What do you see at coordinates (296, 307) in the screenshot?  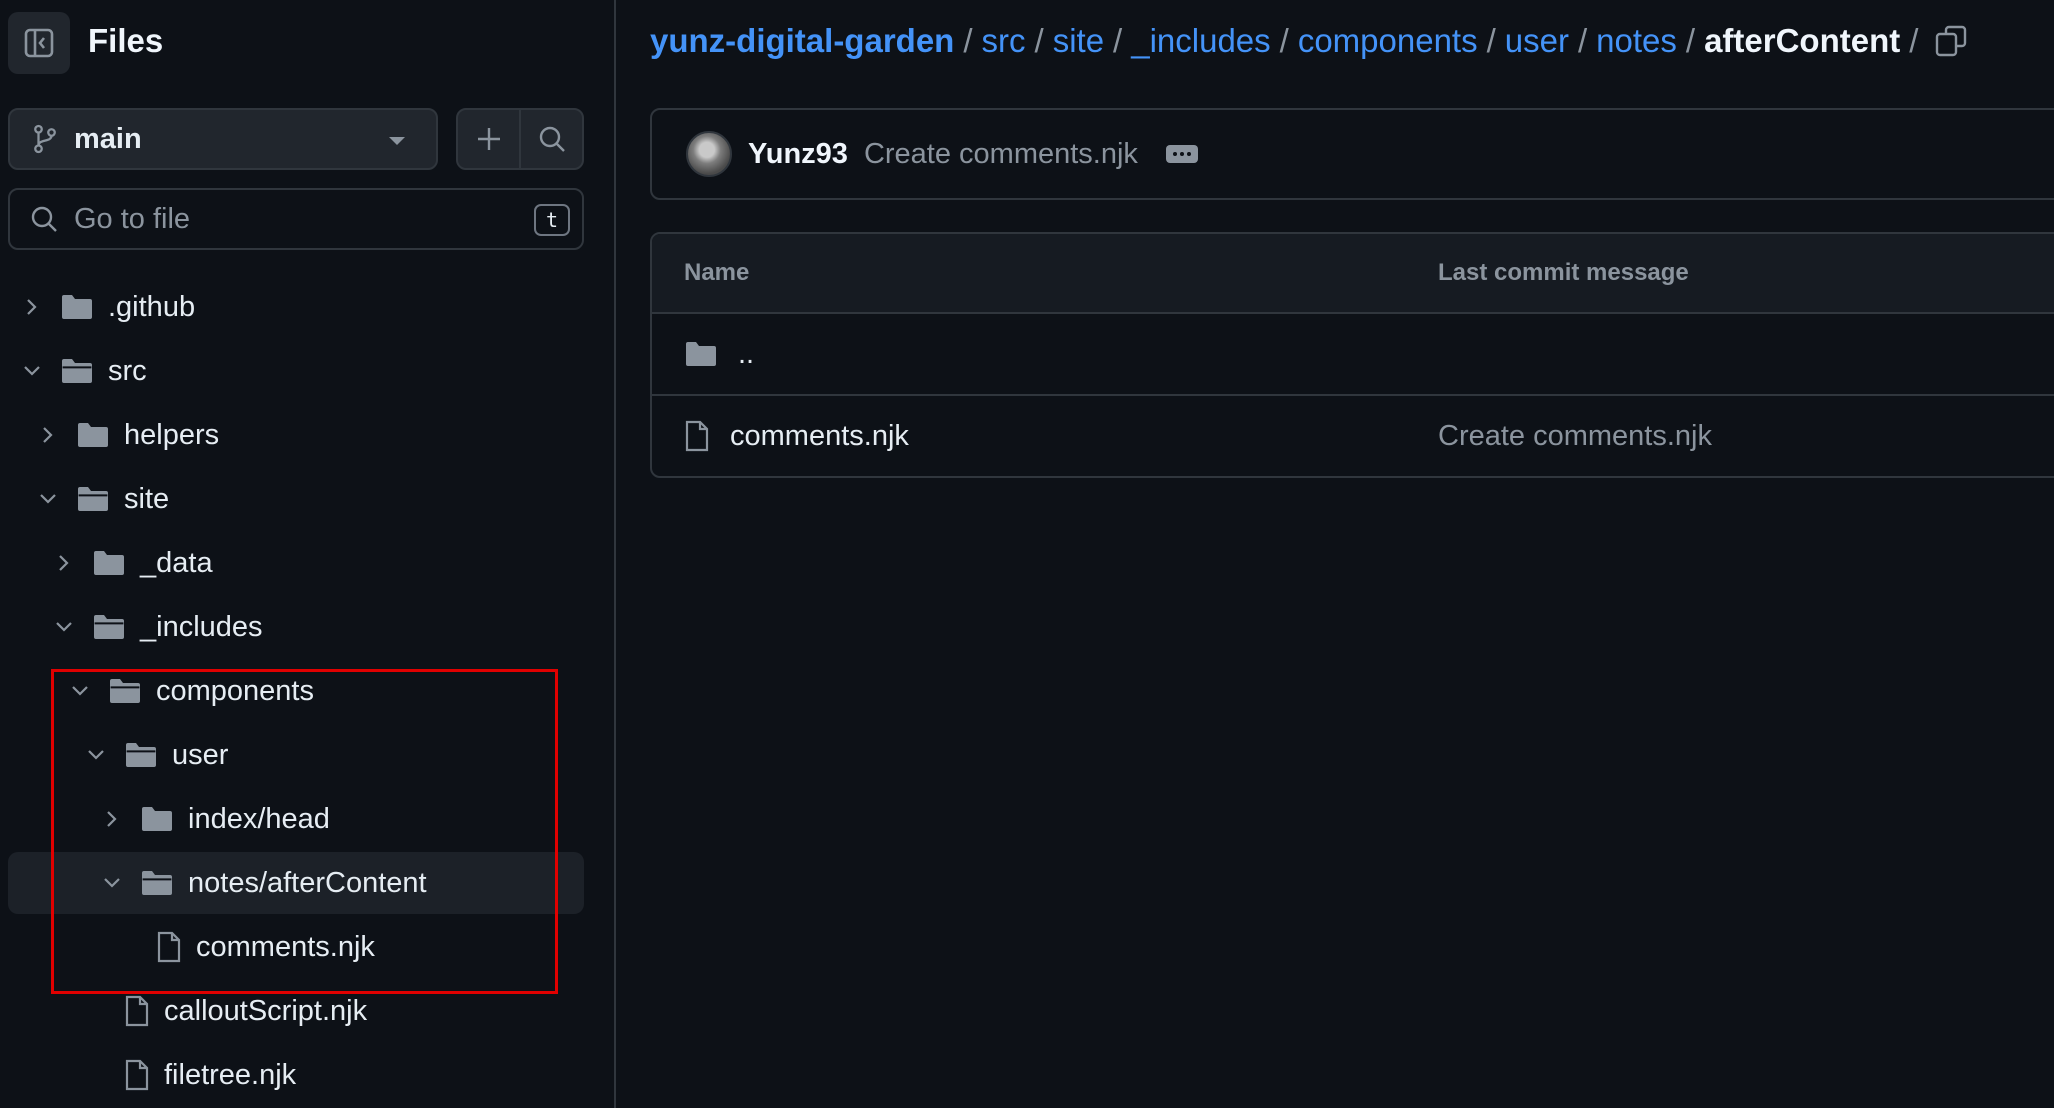 I see `tree-item-folder: .github` at bounding box center [296, 307].